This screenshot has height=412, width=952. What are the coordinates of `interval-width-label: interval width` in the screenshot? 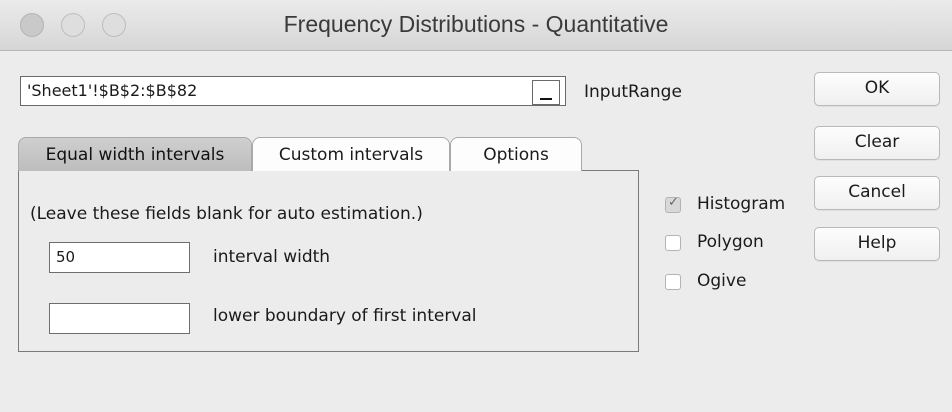 It's located at (272, 257).